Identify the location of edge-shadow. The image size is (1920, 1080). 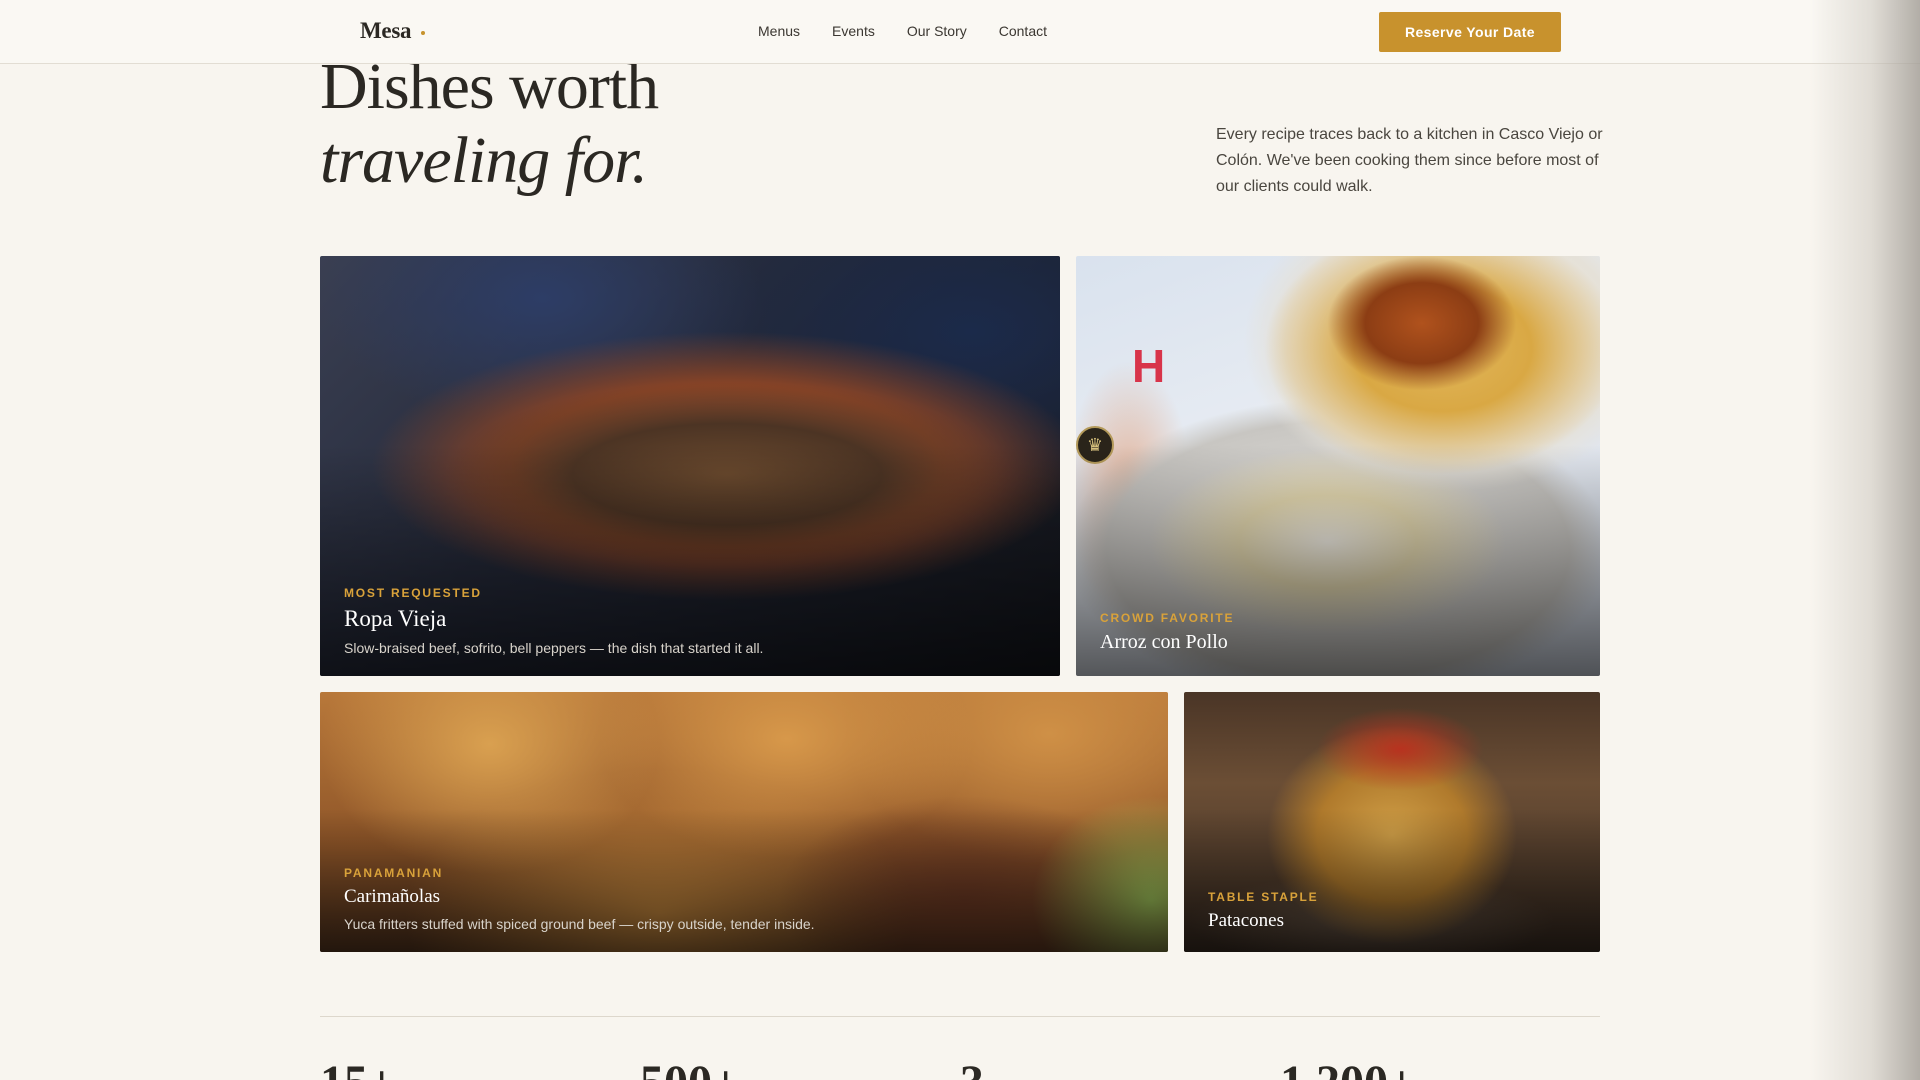
(1865, 540).